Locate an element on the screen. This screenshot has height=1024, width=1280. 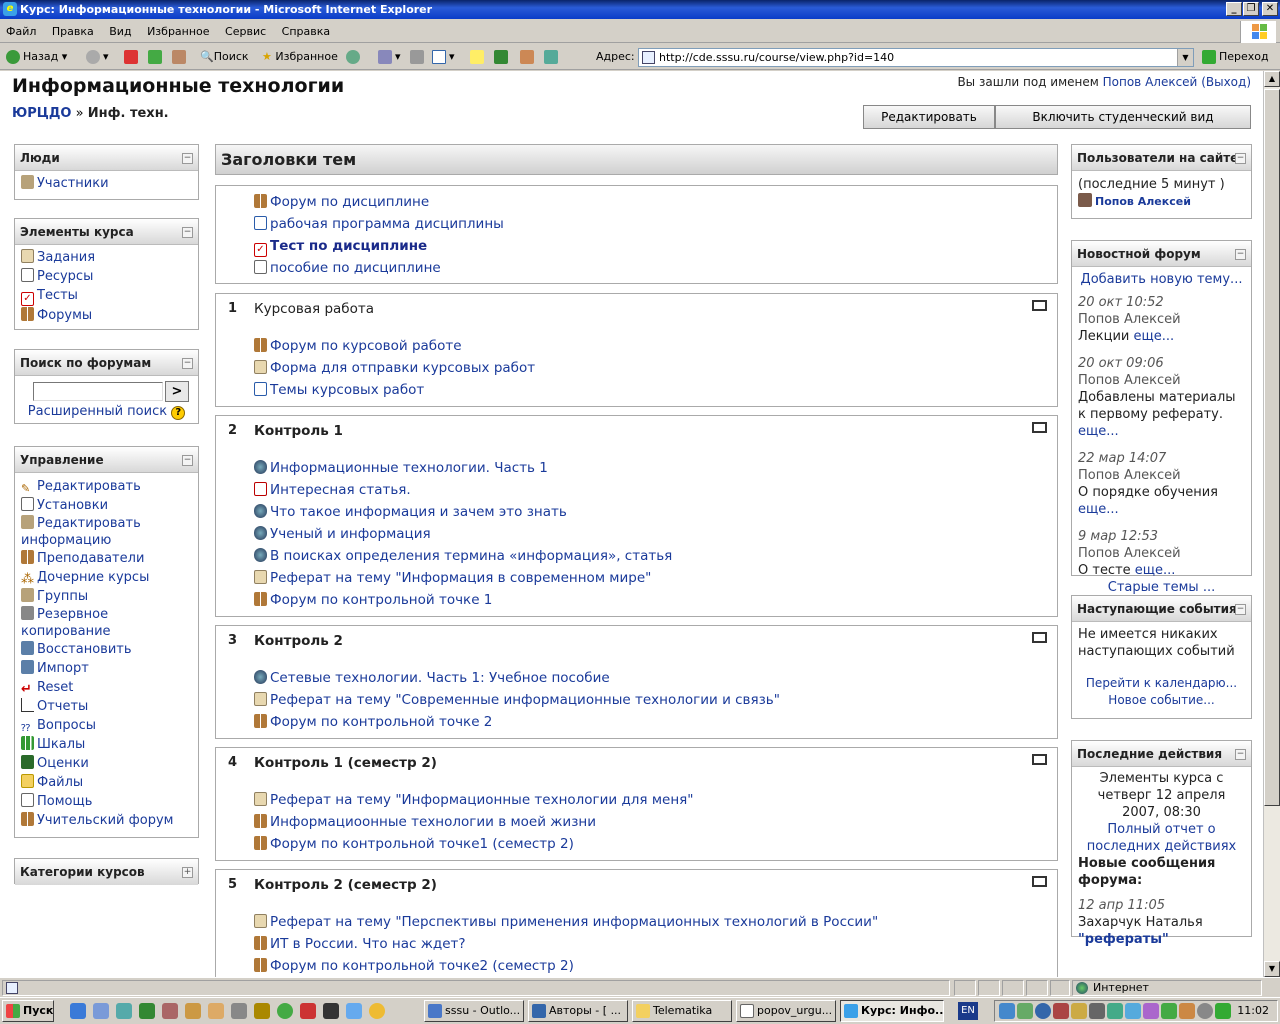
activity-link: Ученый и информация is located at coordinates (342, 534).